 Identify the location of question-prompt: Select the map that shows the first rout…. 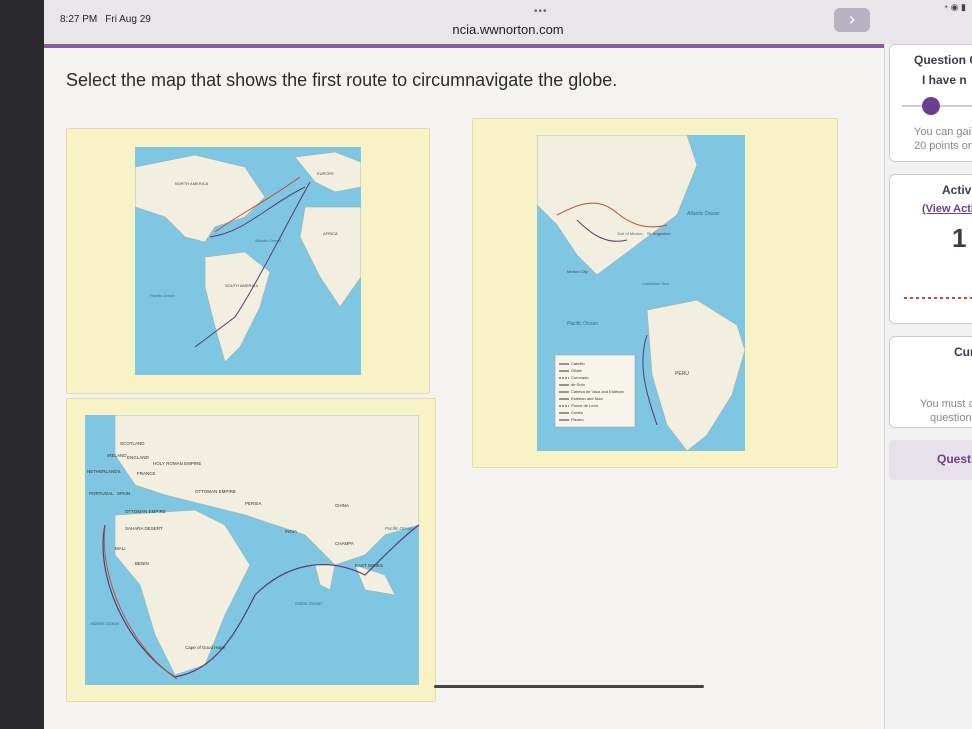
(342, 80).